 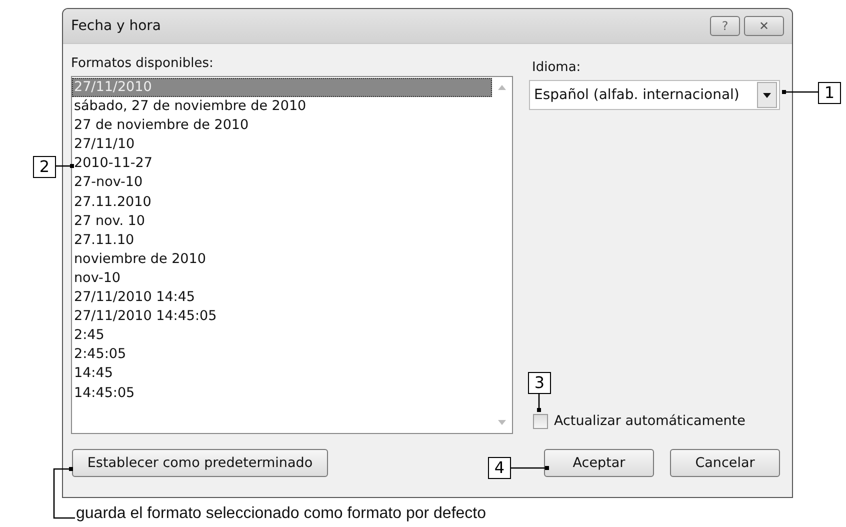 What do you see at coordinates (282, 106) in the screenshot?
I see `format-item: sábado, 27 de noviembre de 2010` at bounding box center [282, 106].